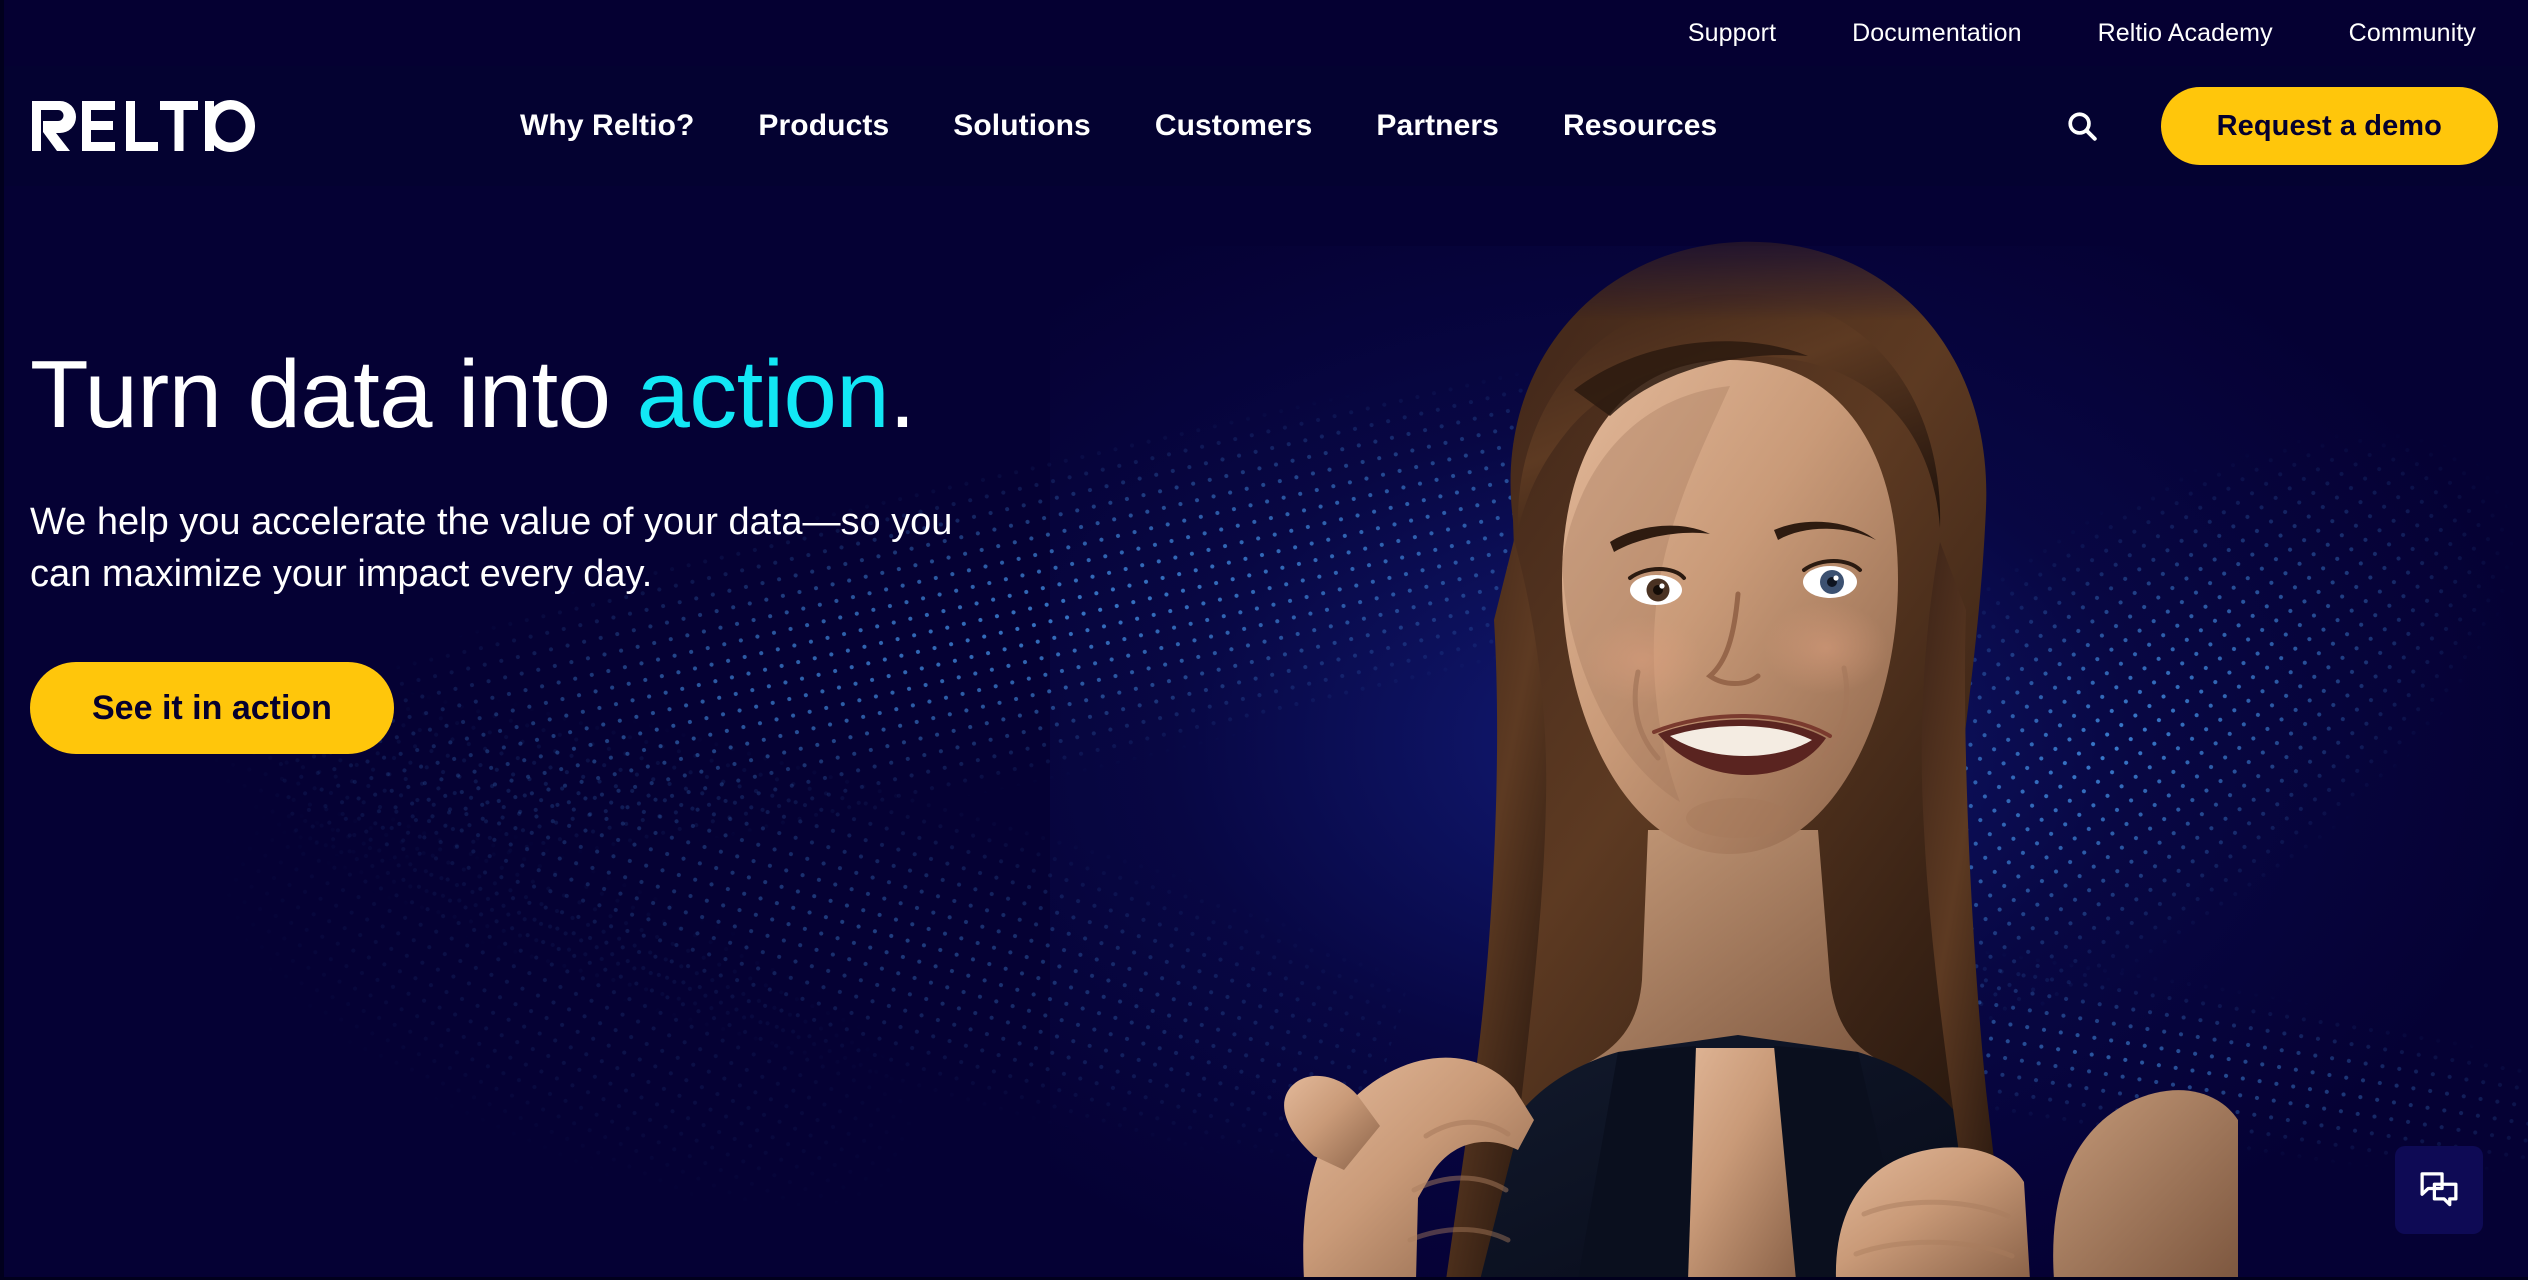 This screenshot has height=1280, width=2528. What do you see at coordinates (1022, 126) in the screenshot?
I see `nav-link-solutions: Solutions` at bounding box center [1022, 126].